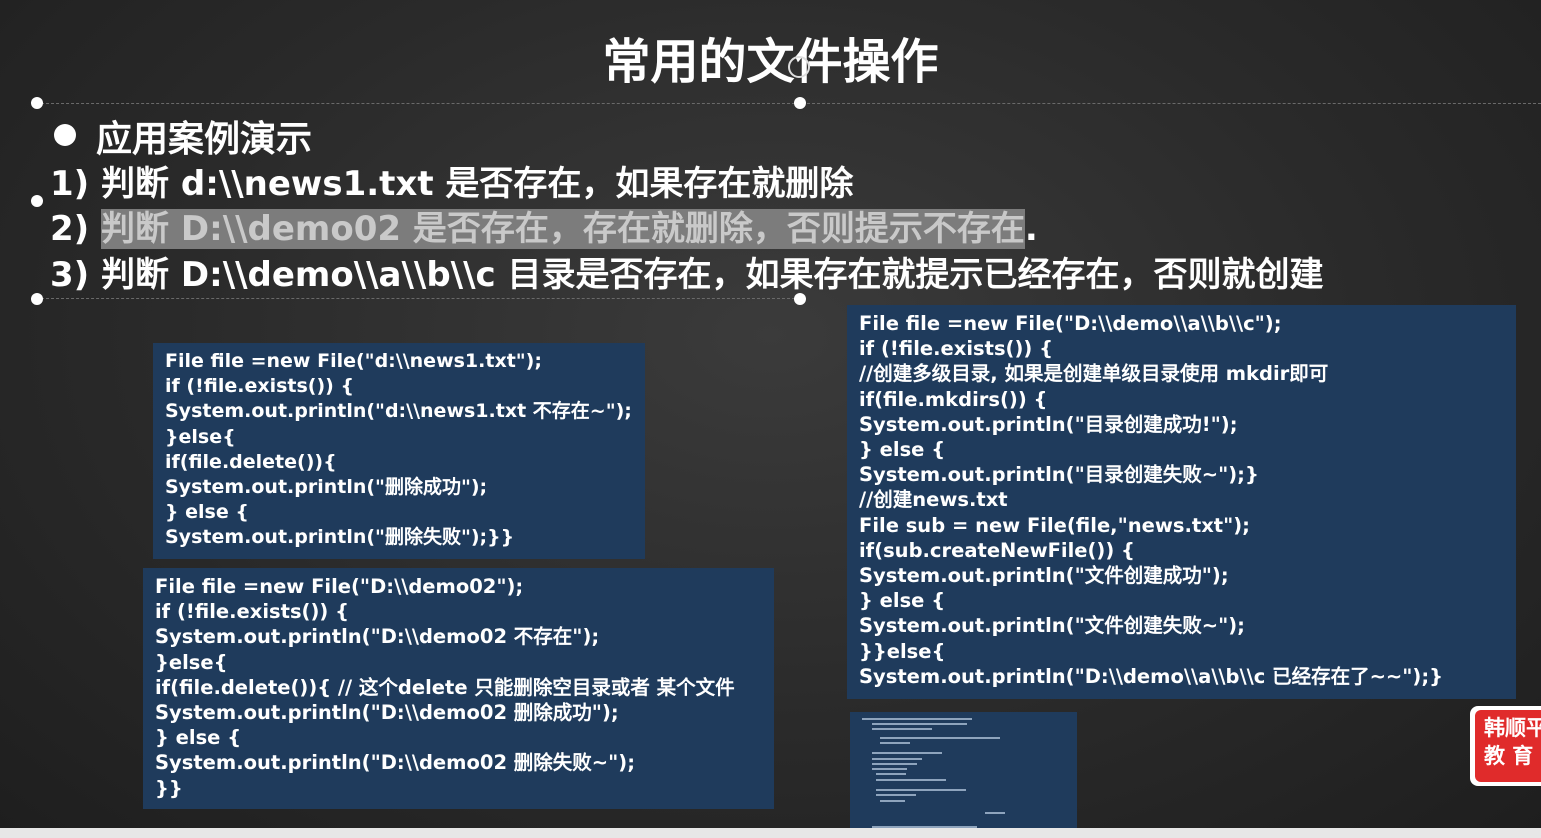 The width and height of the screenshot is (1541, 838). Describe the element at coordinates (1044, 576) in the screenshot. I see `code-line: System.out.println("文件创建成功");` at that location.